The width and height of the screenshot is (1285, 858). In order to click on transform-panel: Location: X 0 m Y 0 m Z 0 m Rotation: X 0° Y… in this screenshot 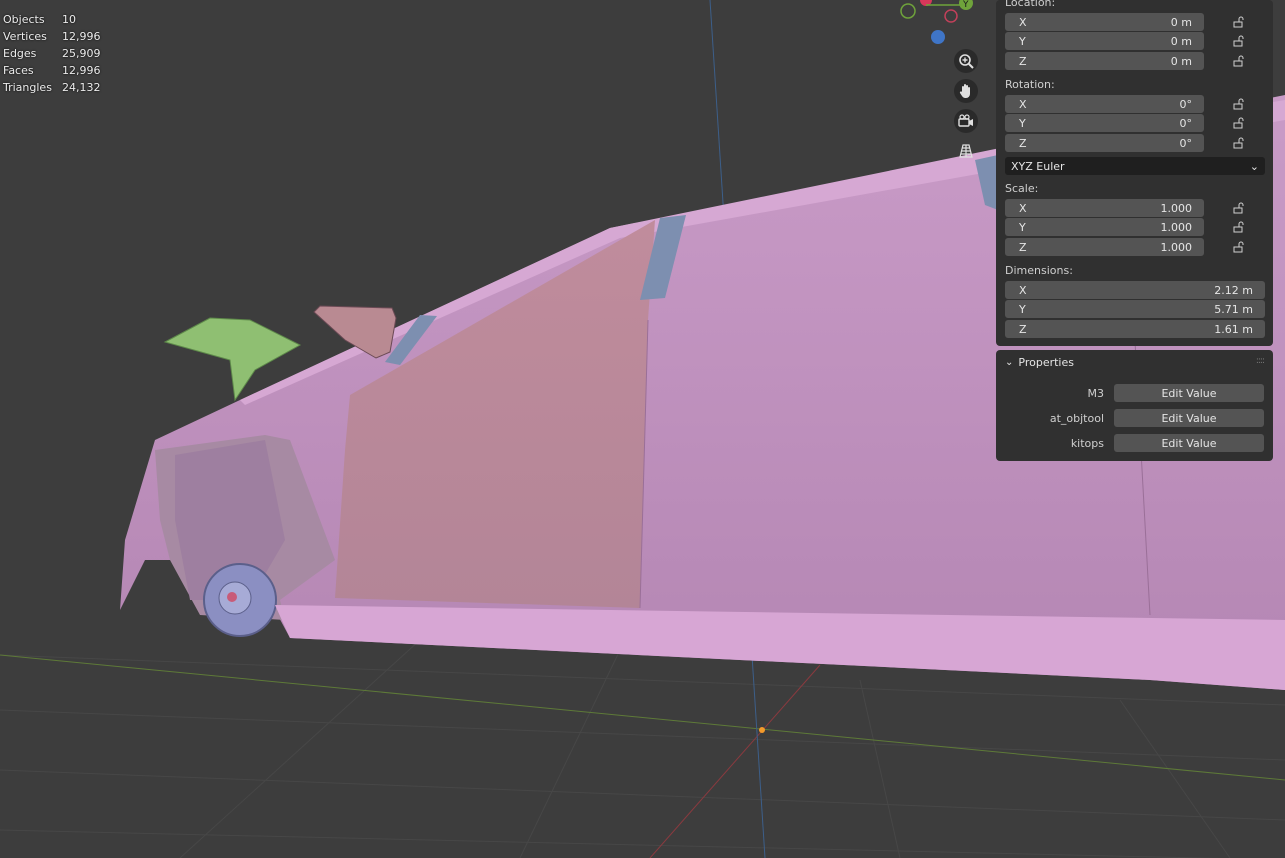, I will do `click(1134, 173)`.